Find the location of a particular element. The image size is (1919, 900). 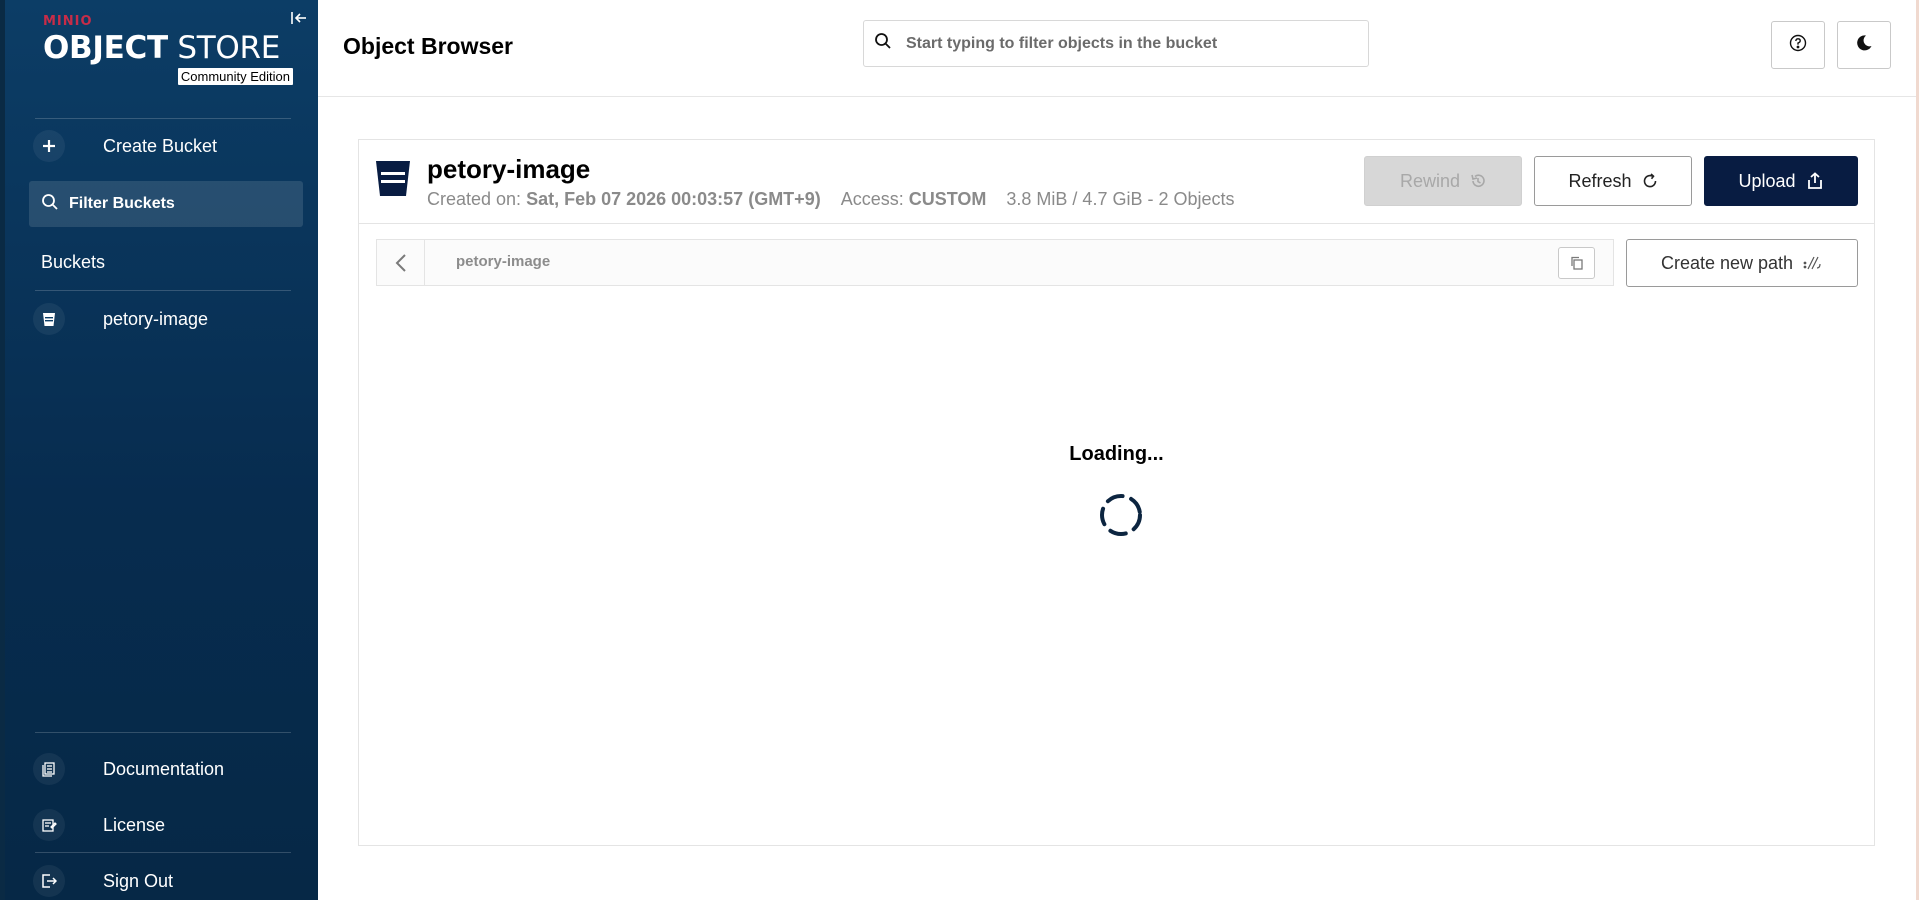

created-value: Sat, Feb 07 2026 00:03:57 (GMT+9) is located at coordinates (673, 199).